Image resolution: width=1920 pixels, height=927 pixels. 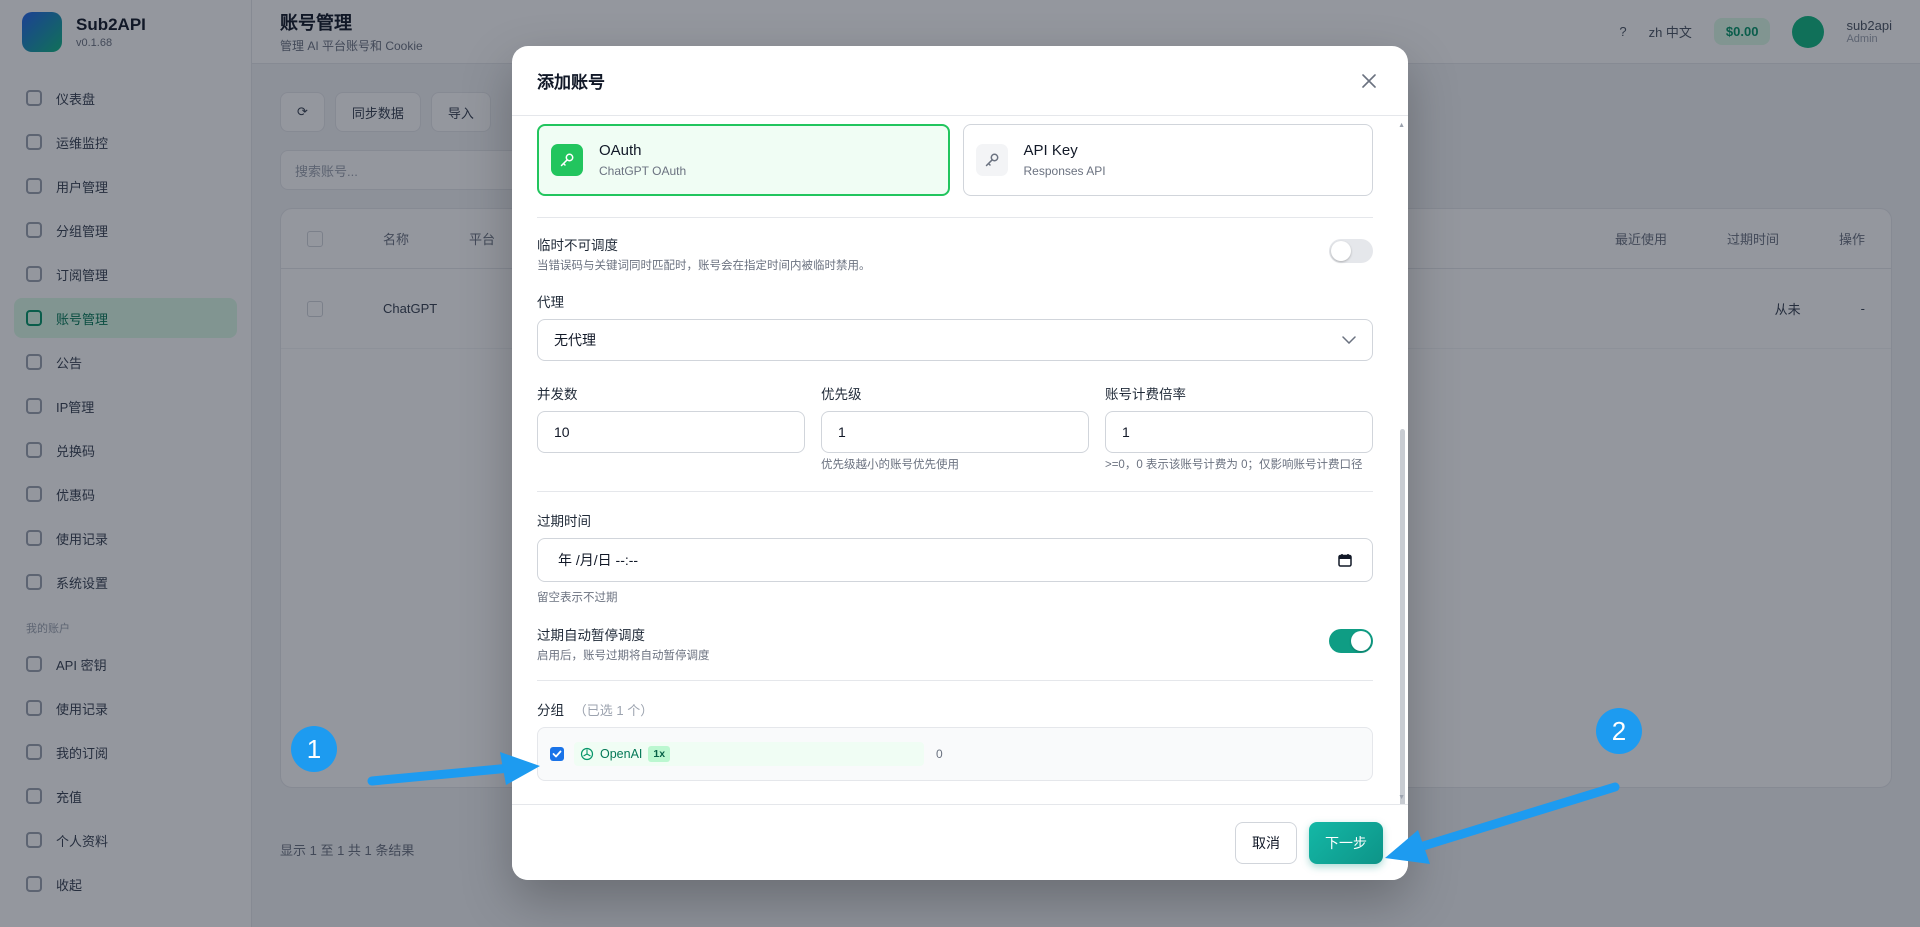 What do you see at coordinates (587, 754) in the screenshot?
I see `openai-icon` at bounding box center [587, 754].